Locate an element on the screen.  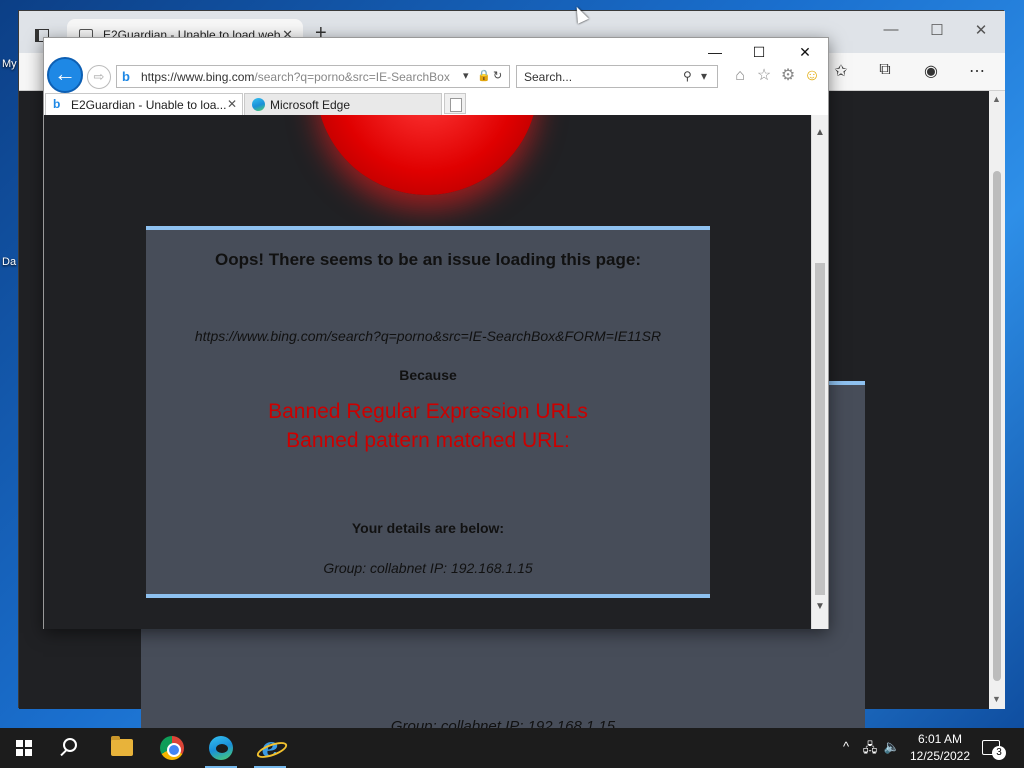
taskbar: e ^ 🖧 🔈 6:01 AM 12/25/2022 3 is located at coordinates (512, 748).